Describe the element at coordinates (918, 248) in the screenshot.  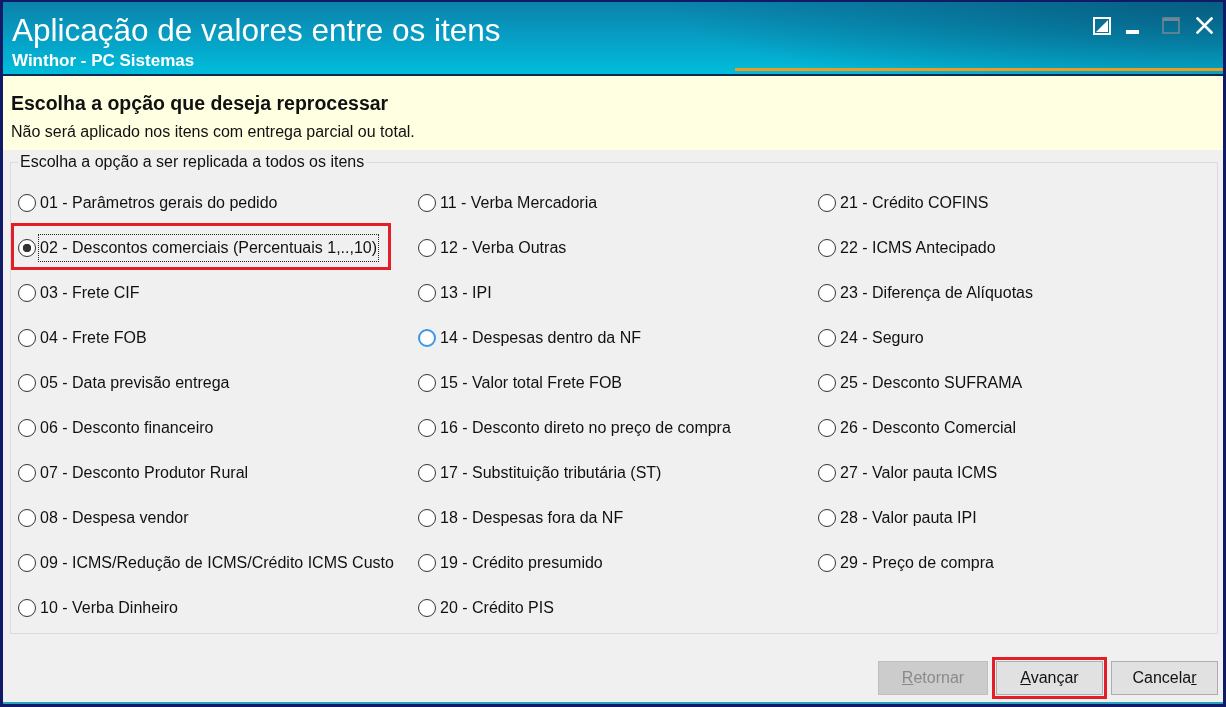
I see `option-label: 22 - ICMS Antecipado` at that location.